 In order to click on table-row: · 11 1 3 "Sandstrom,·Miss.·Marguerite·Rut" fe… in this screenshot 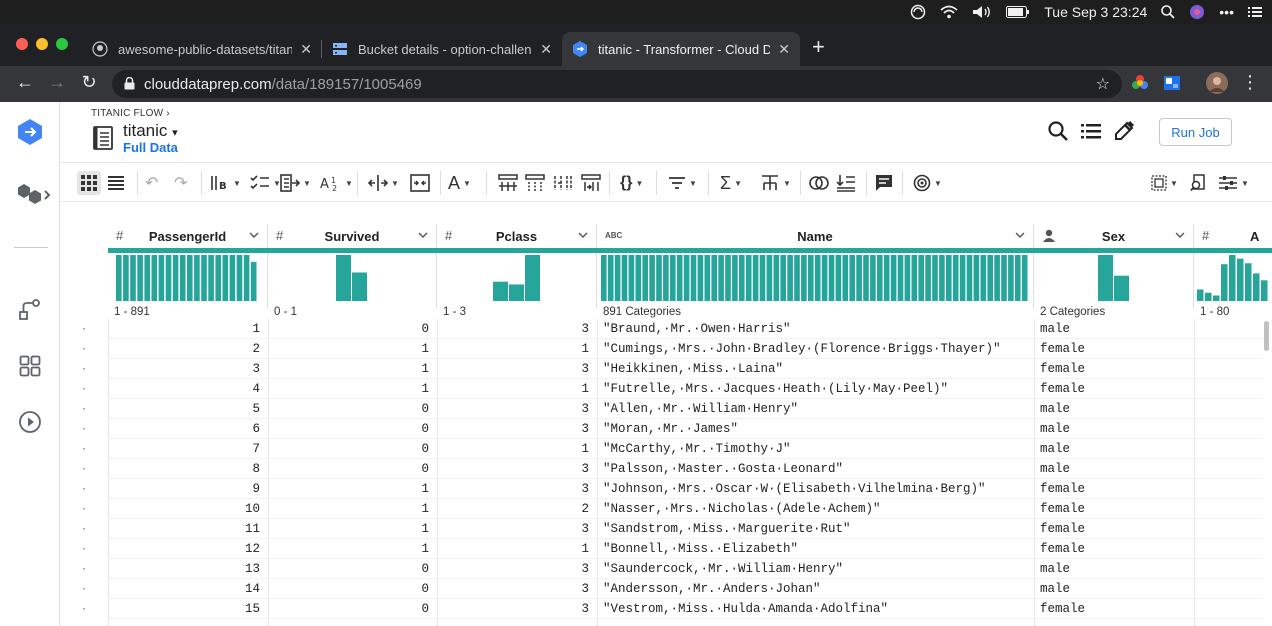, I will do `click(672, 529)`.